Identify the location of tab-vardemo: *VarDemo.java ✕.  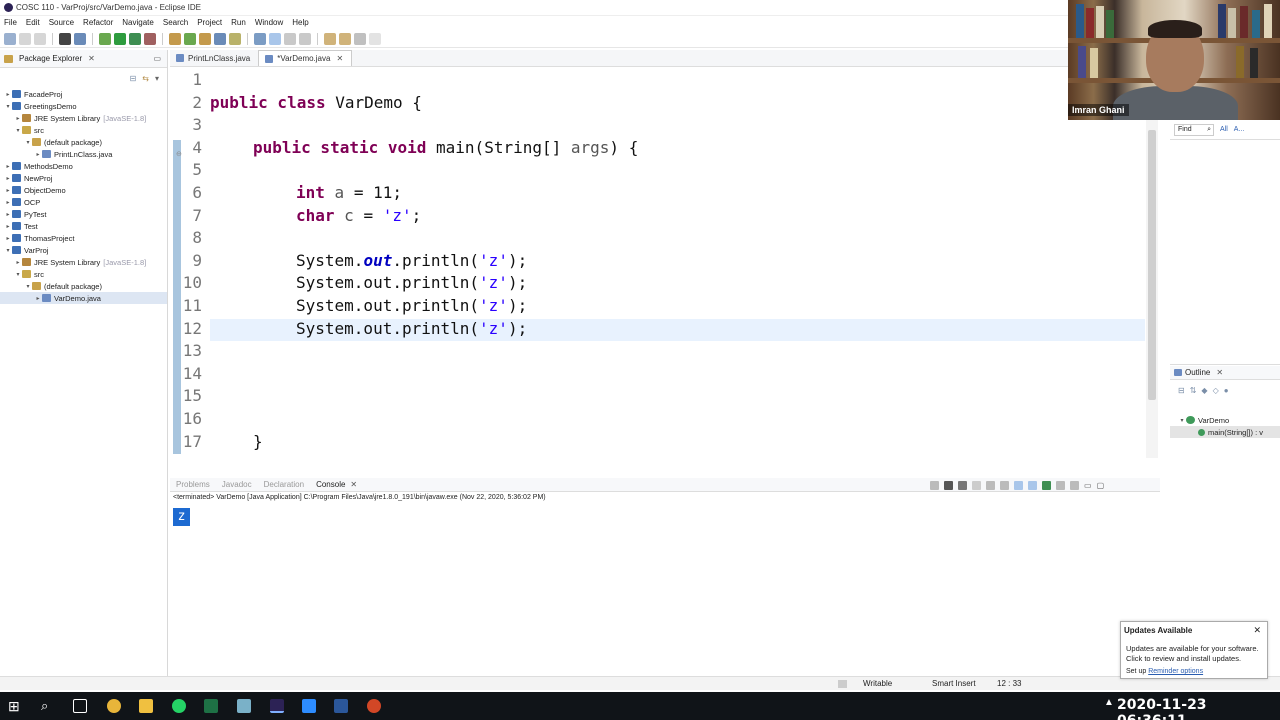
(305, 58).